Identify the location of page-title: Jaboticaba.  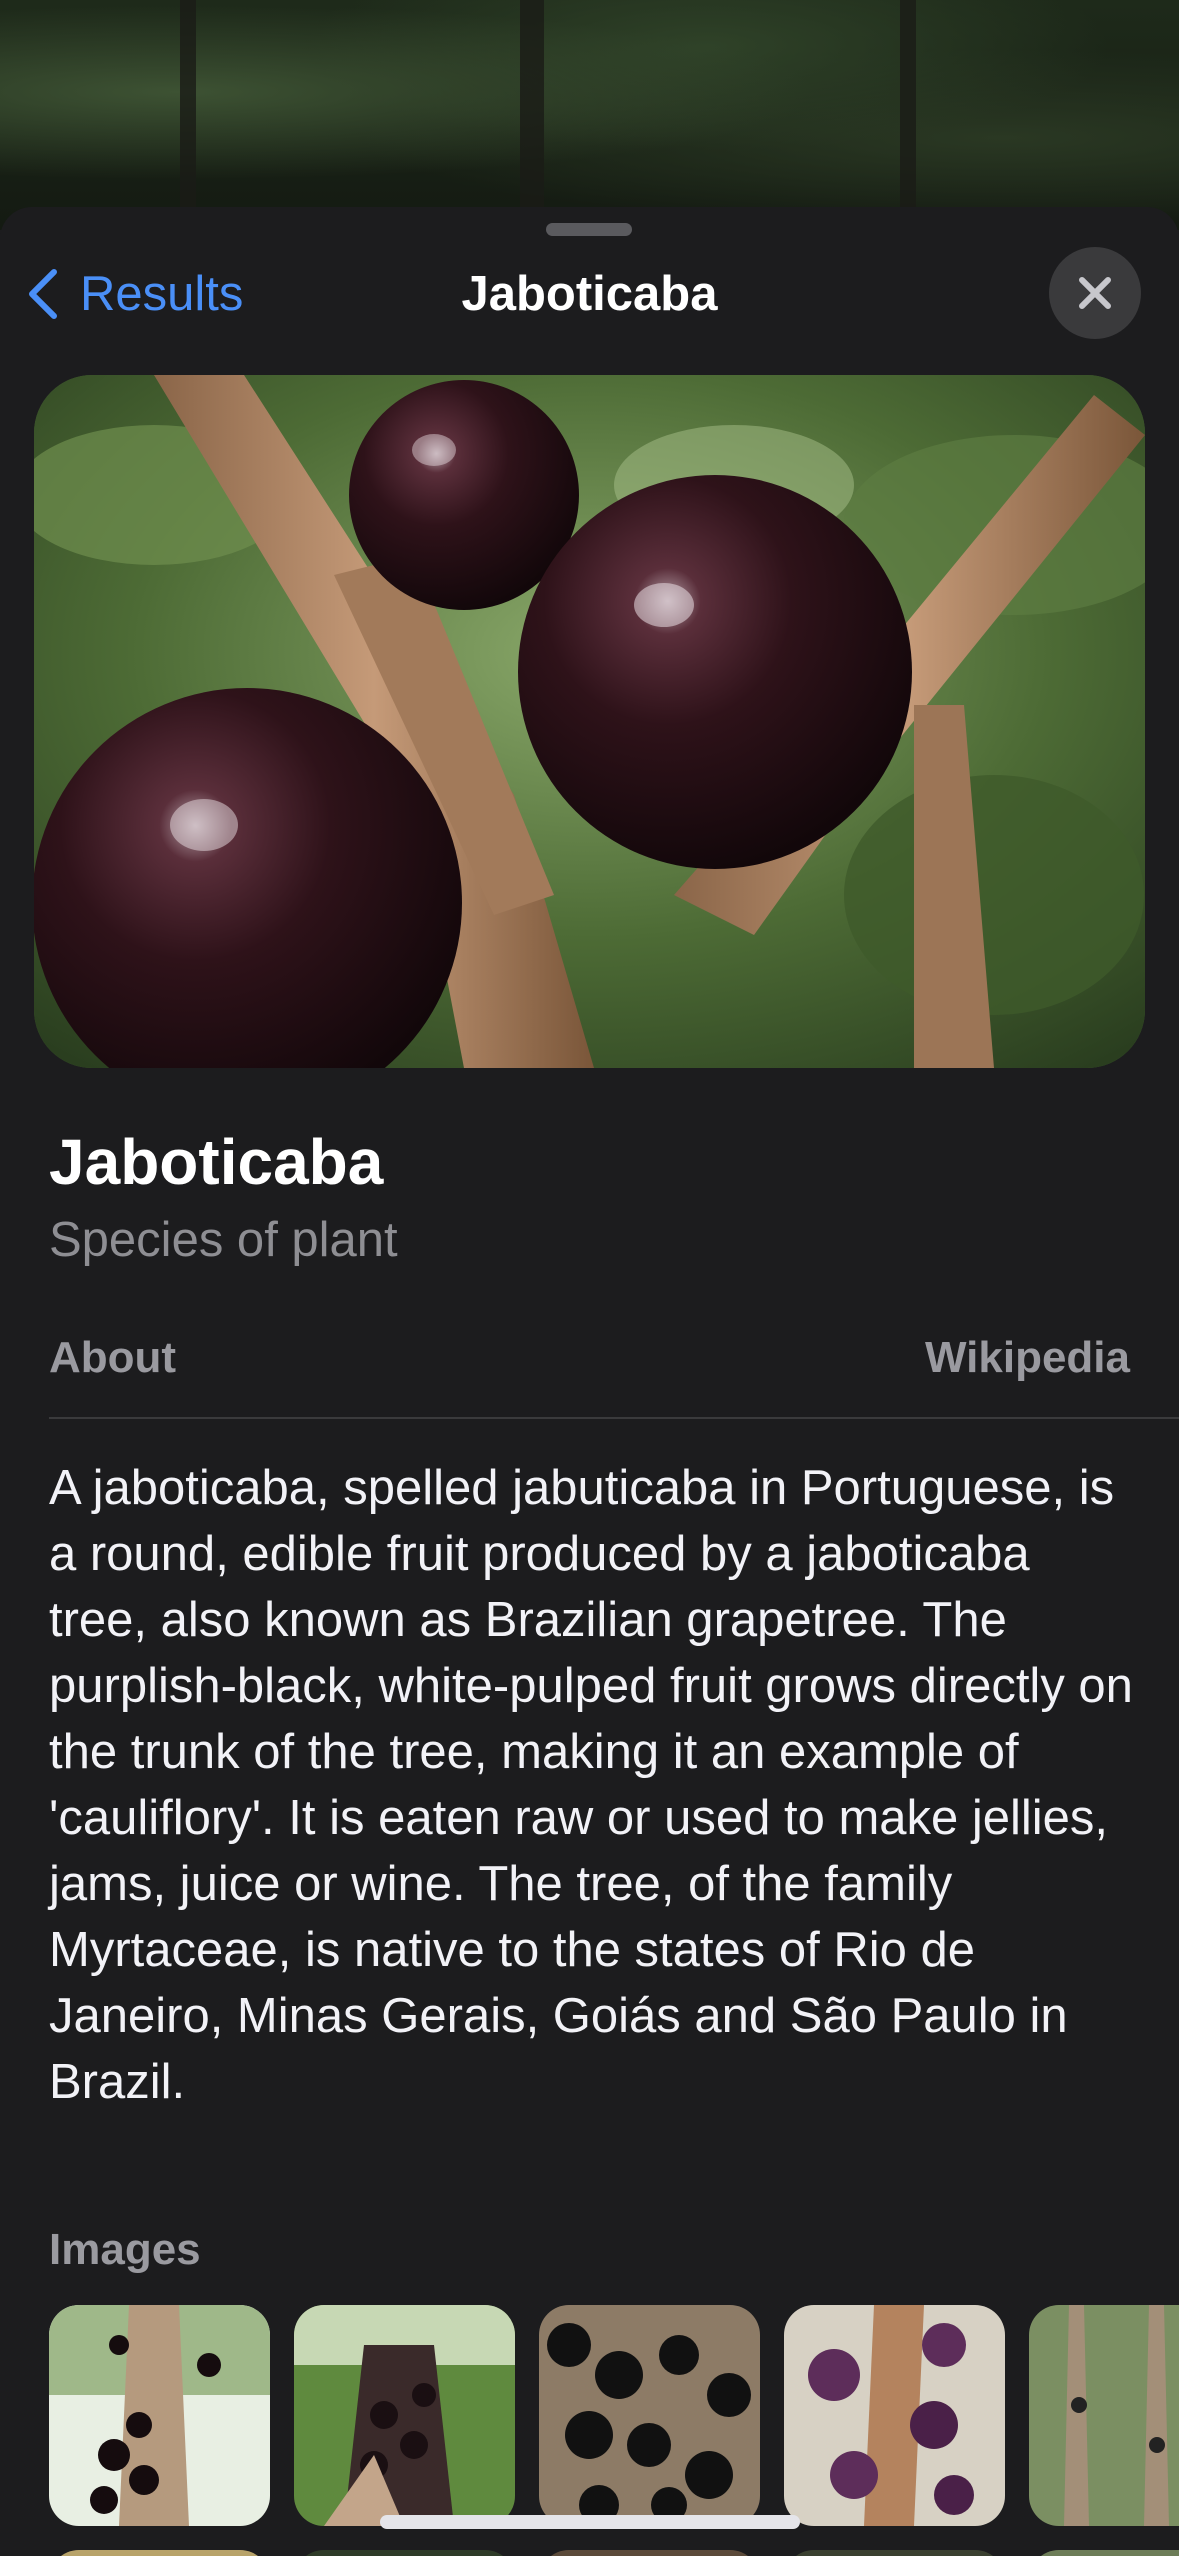
(216, 1162).